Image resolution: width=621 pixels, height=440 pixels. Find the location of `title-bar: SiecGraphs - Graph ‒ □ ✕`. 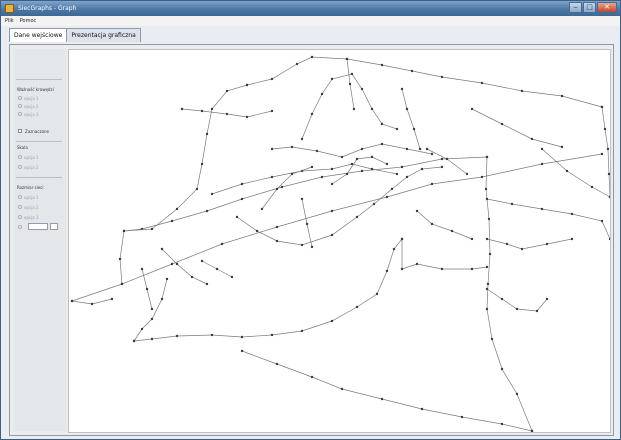

title-bar: SiecGraphs - Graph ‒ □ ✕ is located at coordinates (310, 8).